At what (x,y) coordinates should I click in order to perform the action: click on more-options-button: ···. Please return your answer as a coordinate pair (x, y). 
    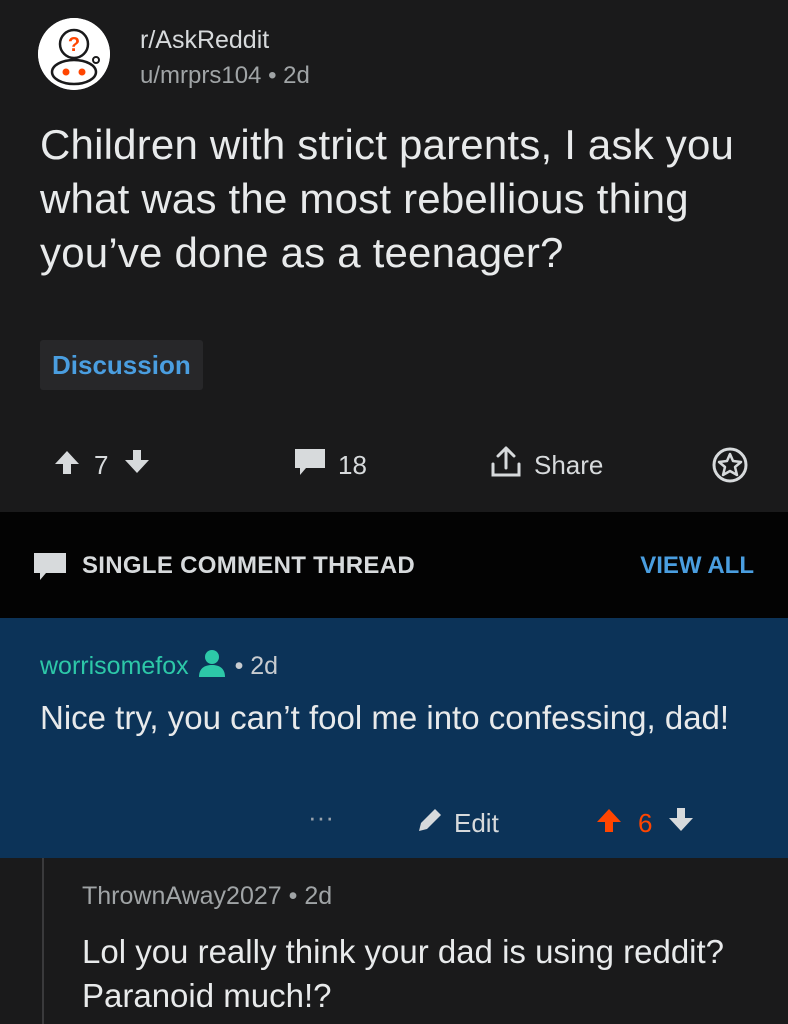
    Looking at the image, I should click on (321, 817).